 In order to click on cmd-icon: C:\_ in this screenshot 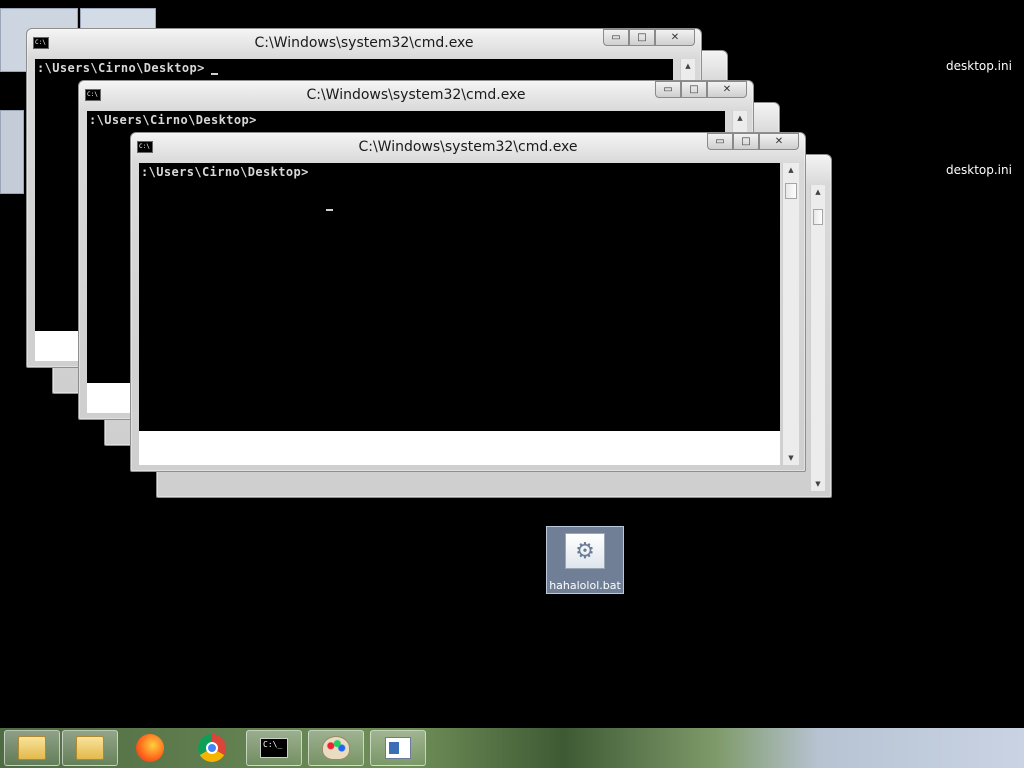, I will do `click(274, 748)`.